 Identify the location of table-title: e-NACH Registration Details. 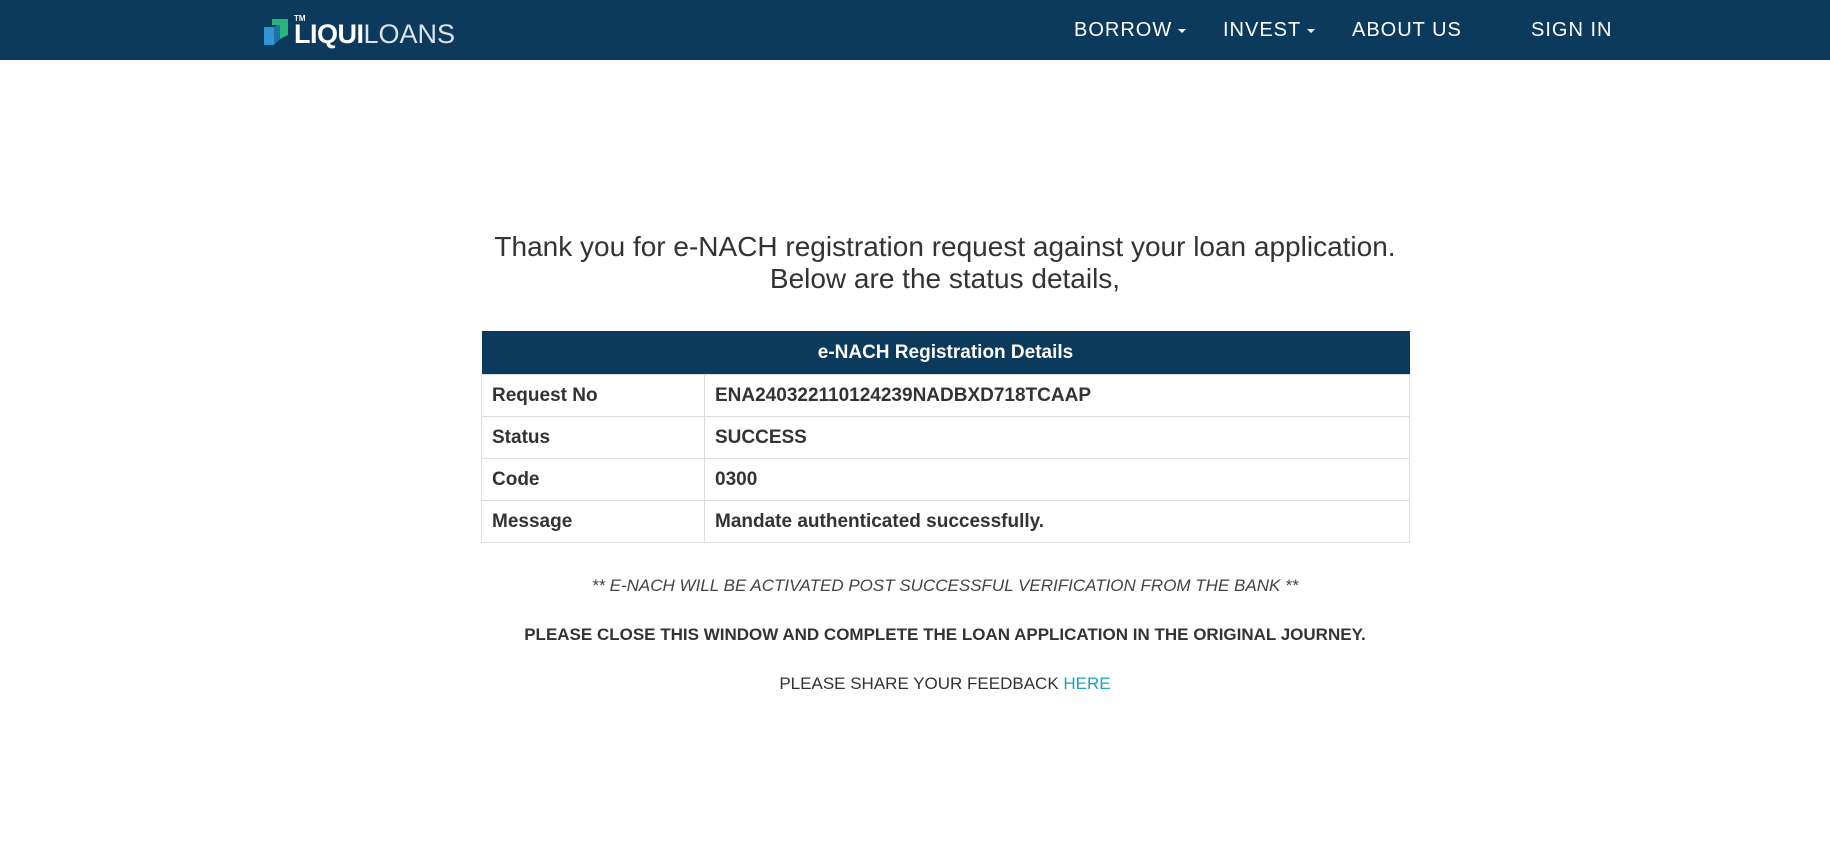
(945, 353).